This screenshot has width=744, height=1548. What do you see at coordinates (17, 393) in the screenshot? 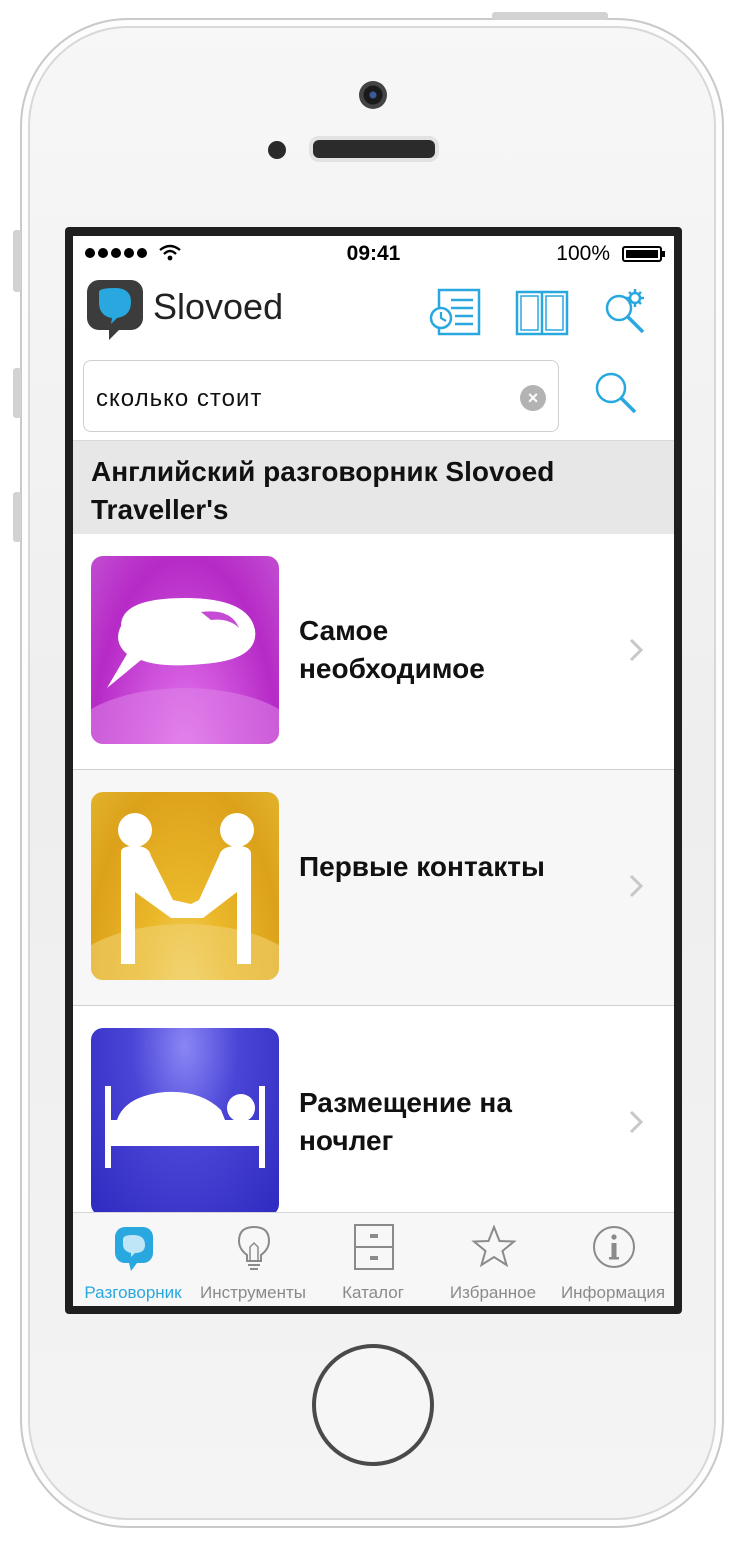
I see `volume-up-button` at bounding box center [17, 393].